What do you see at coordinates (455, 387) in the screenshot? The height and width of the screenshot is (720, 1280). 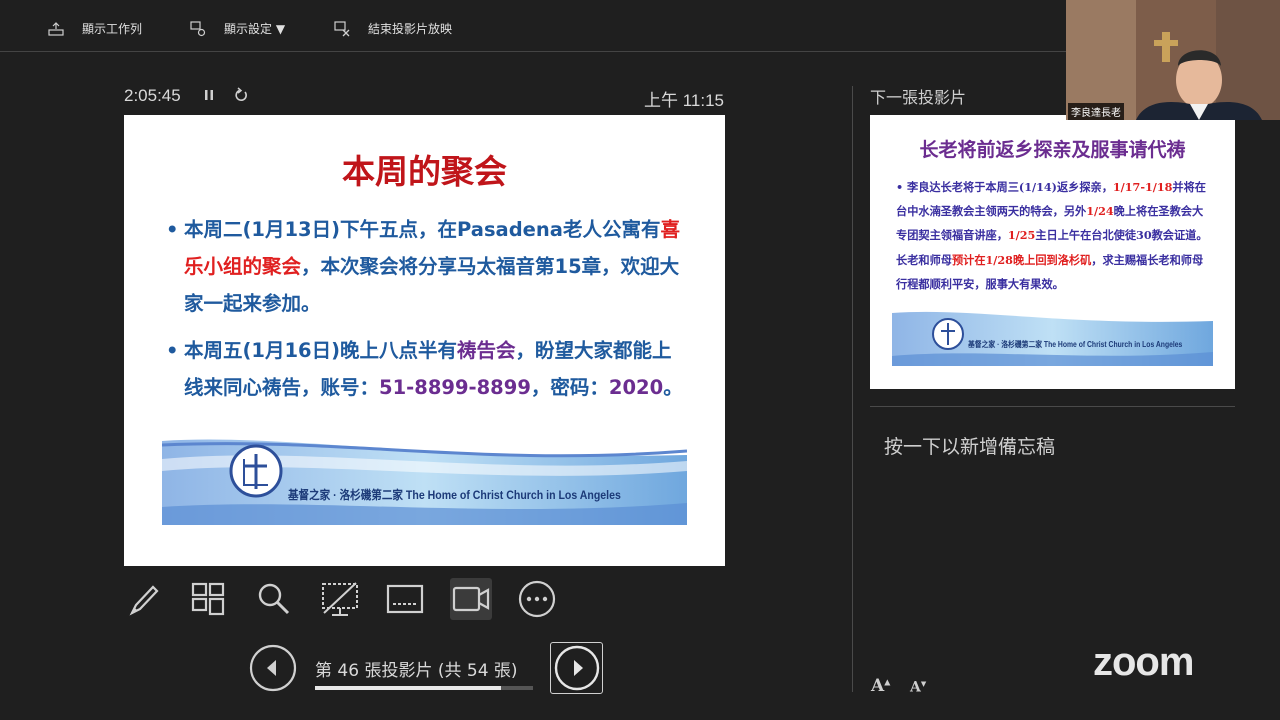 I see `account-number: 51-8899-8899` at bounding box center [455, 387].